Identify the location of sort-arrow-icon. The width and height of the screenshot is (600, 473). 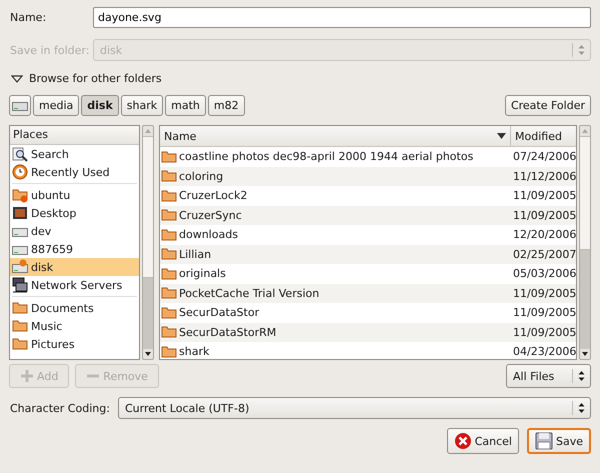
(501, 136).